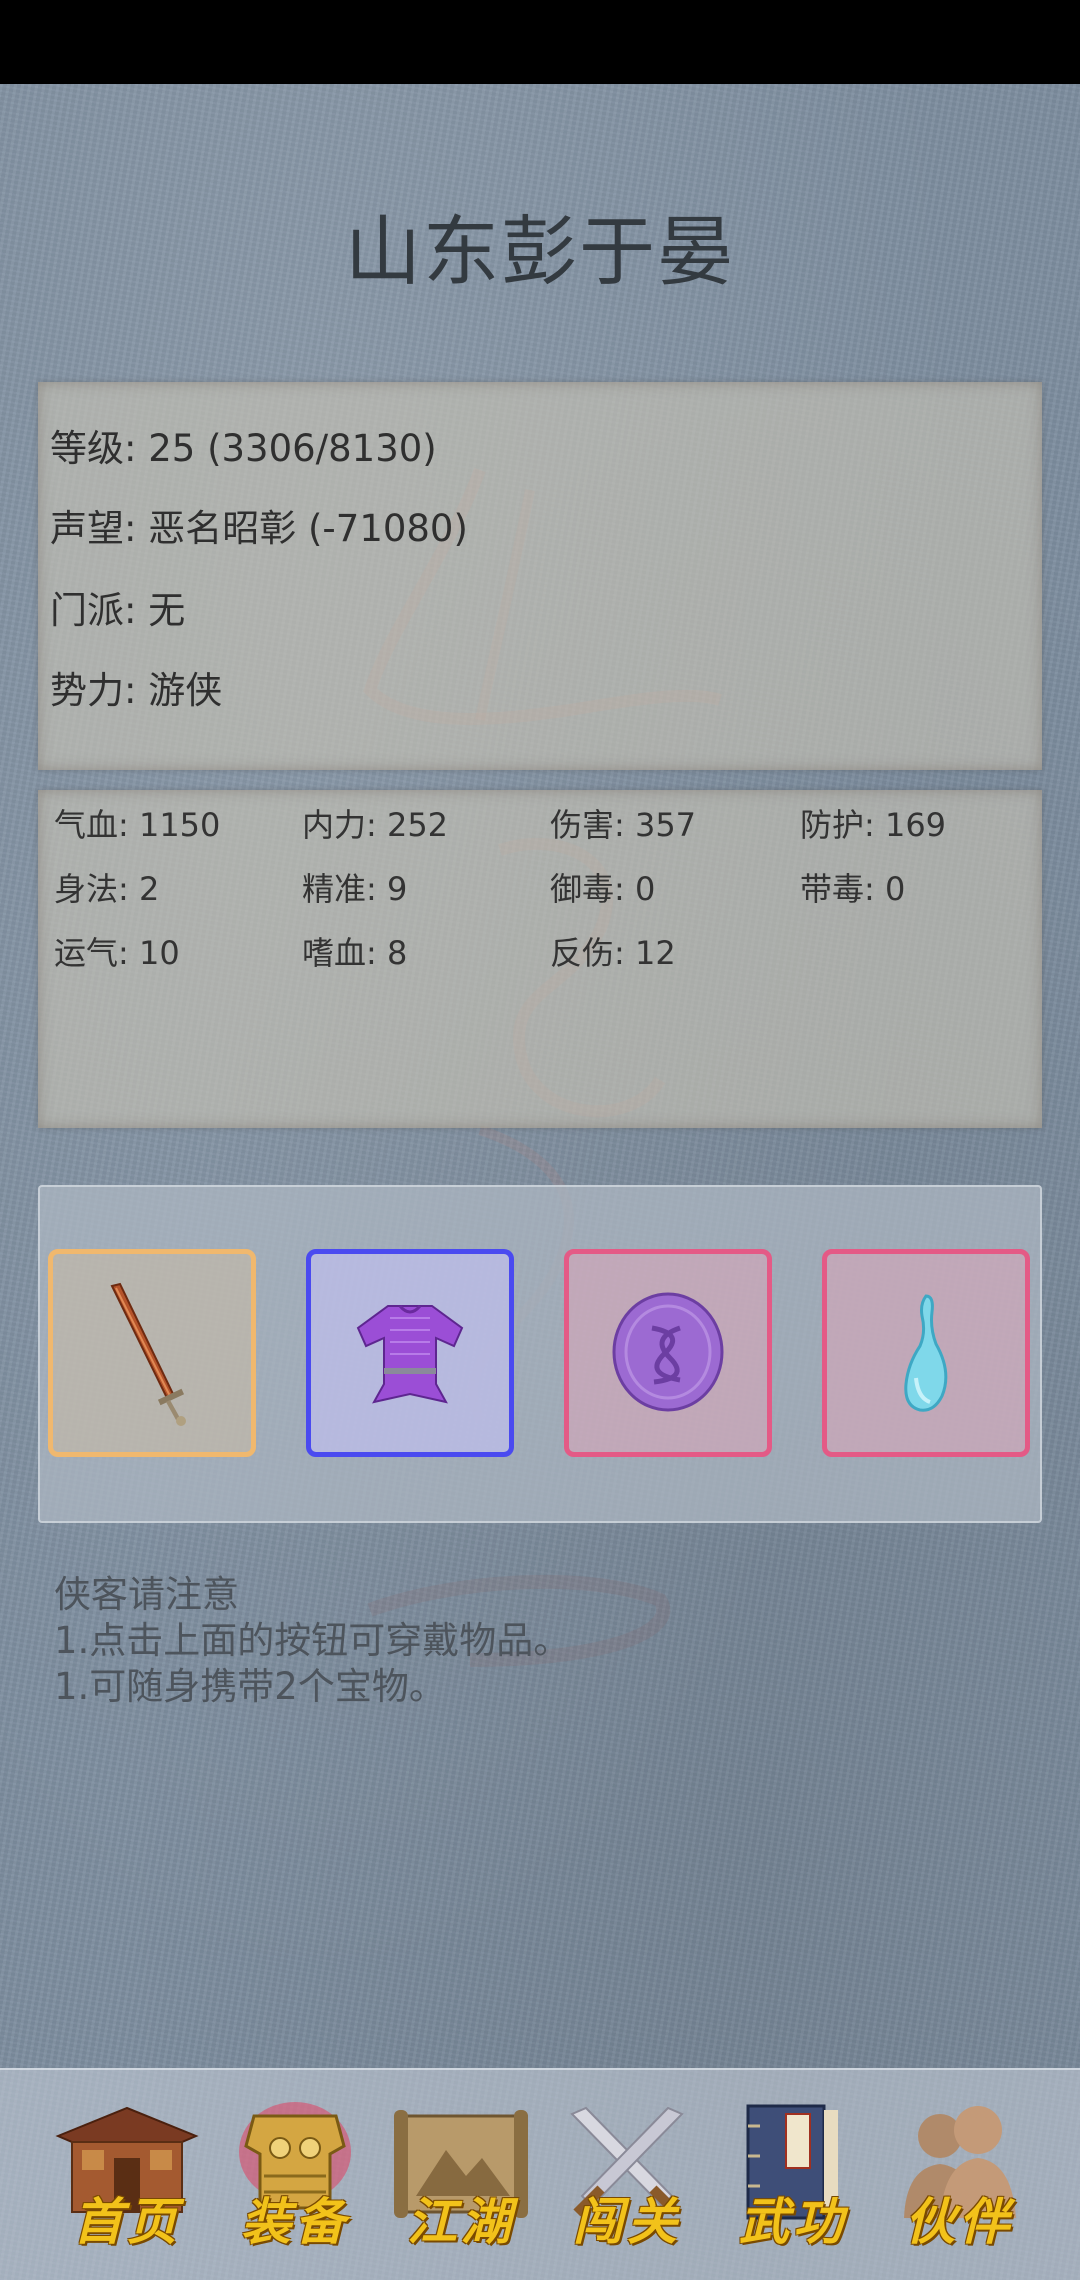  I want to click on nav-companions: 伙伴, so click(959, 2176).